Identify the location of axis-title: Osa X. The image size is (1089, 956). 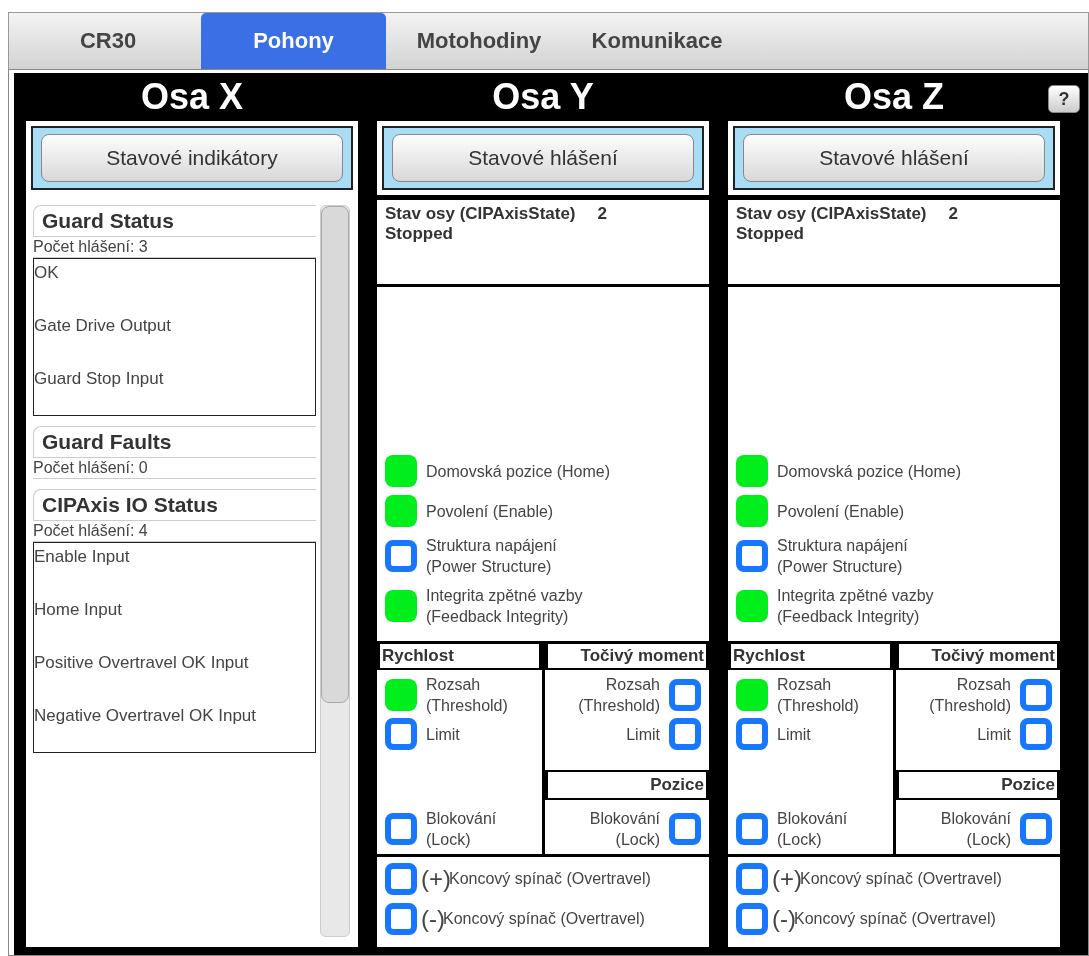
(192, 97).